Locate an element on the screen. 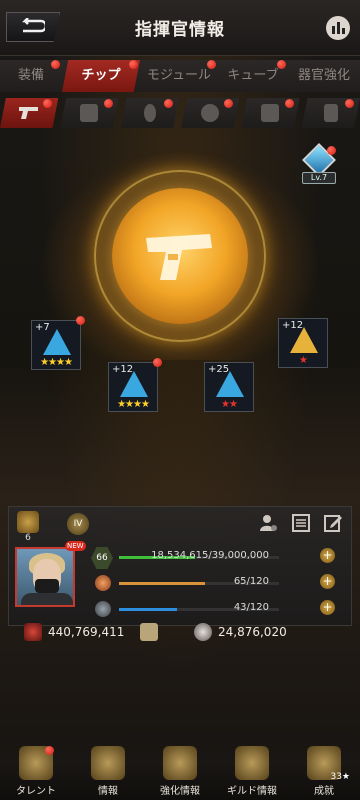 Image resolution: width=360 pixels, height=800 pixels. nav-enhance-info: 強化情報 is located at coordinates (180, 771).